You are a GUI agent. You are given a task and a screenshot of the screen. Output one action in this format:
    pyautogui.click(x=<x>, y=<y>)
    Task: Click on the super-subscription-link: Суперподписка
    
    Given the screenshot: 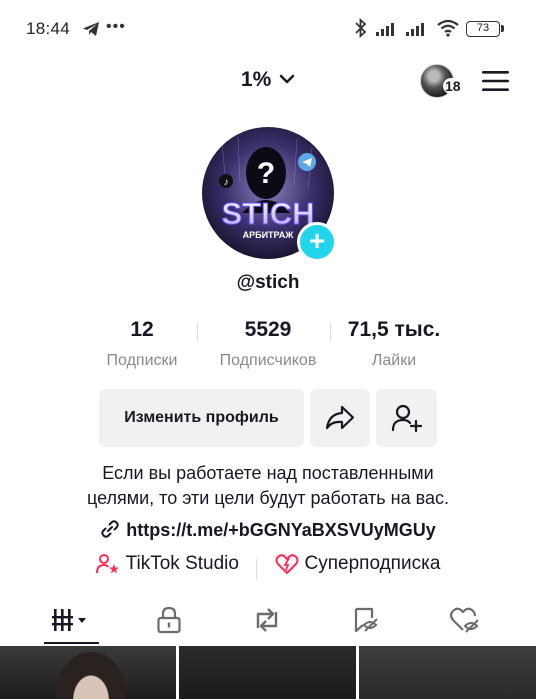 What is the action you would take?
    pyautogui.click(x=358, y=564)
    